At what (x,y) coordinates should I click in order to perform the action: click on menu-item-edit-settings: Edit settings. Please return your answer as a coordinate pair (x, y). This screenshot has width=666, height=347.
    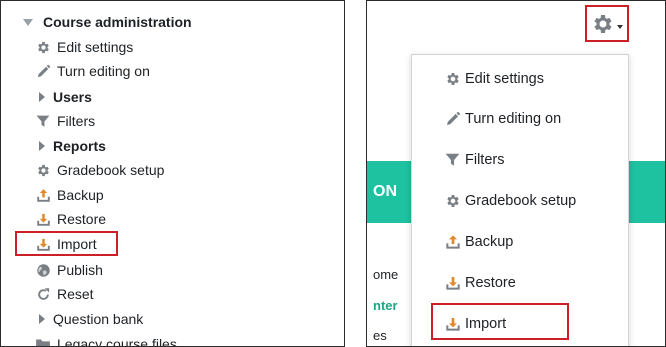
    Looking at the image, I should click on (494, 79).